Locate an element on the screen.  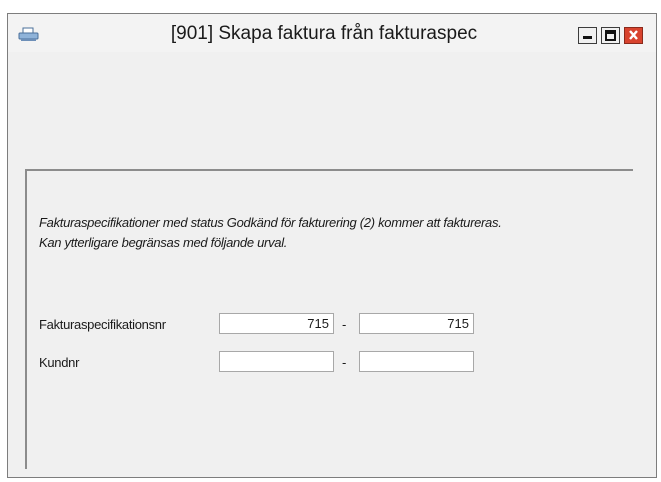
close-button is located at coordinates (633, 35).